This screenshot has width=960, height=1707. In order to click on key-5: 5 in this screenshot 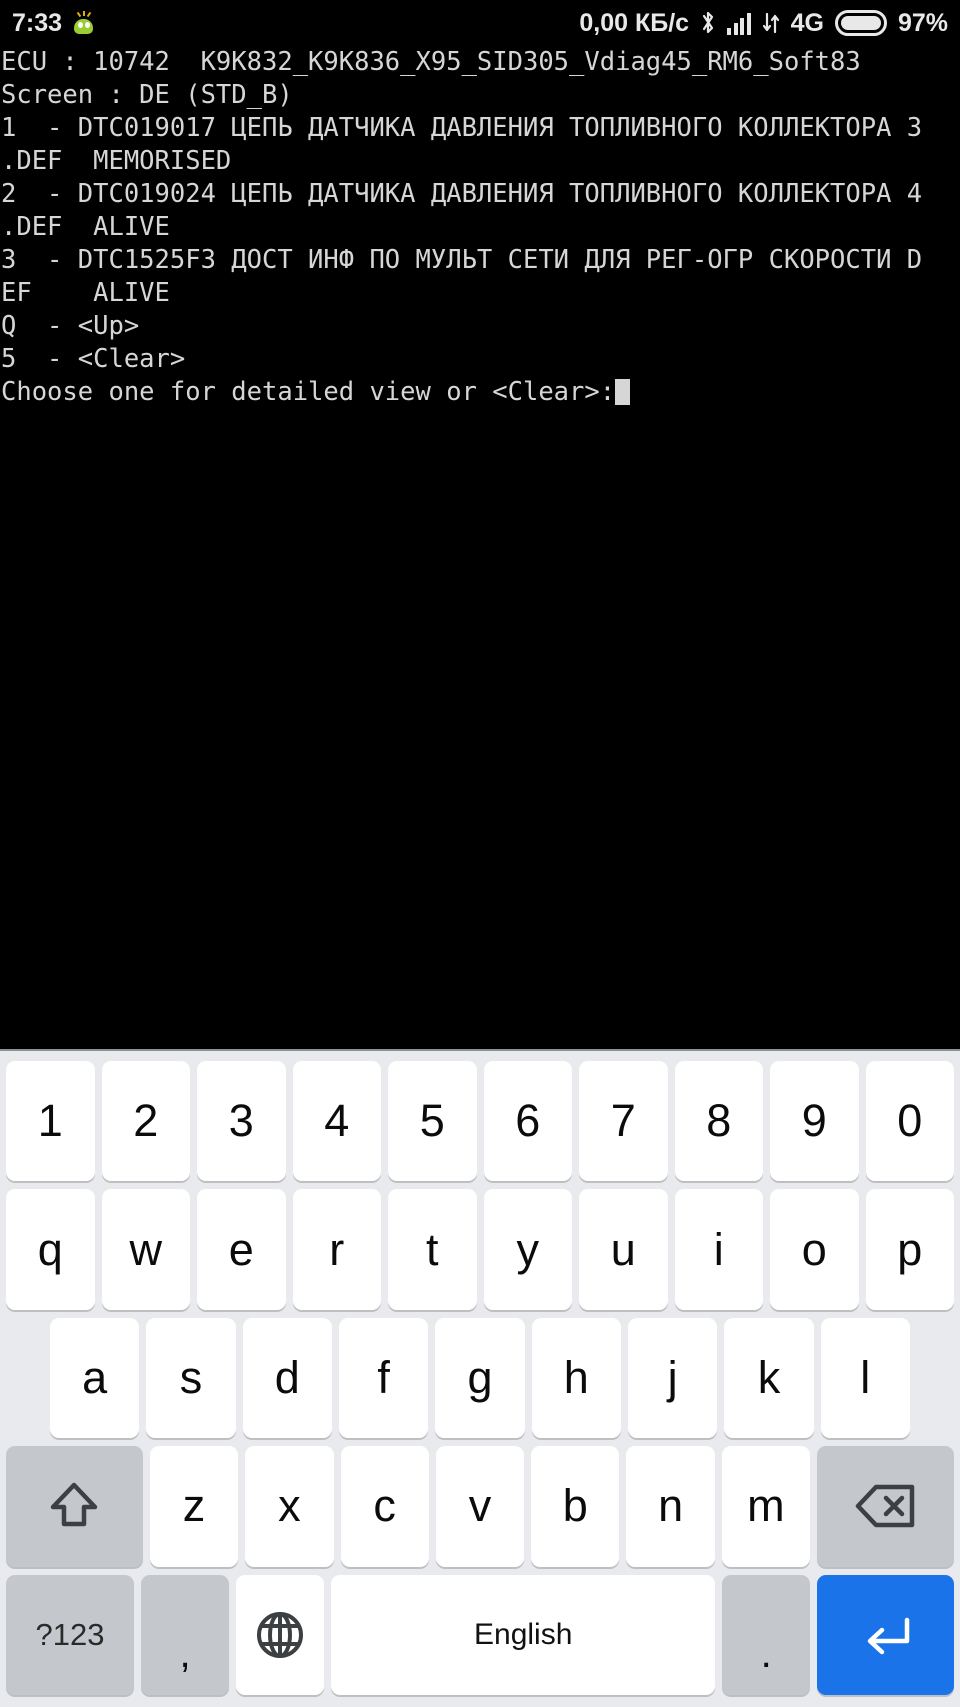, I will do `click(432, 1121)`.